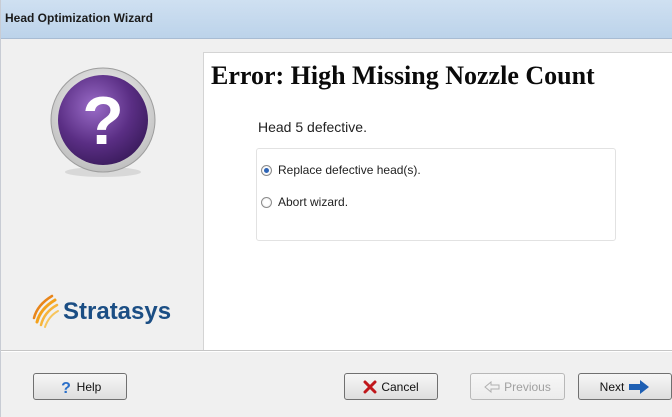 The image size is (672, 417). I want to click on cancel-x-icon, so click(370, 386).